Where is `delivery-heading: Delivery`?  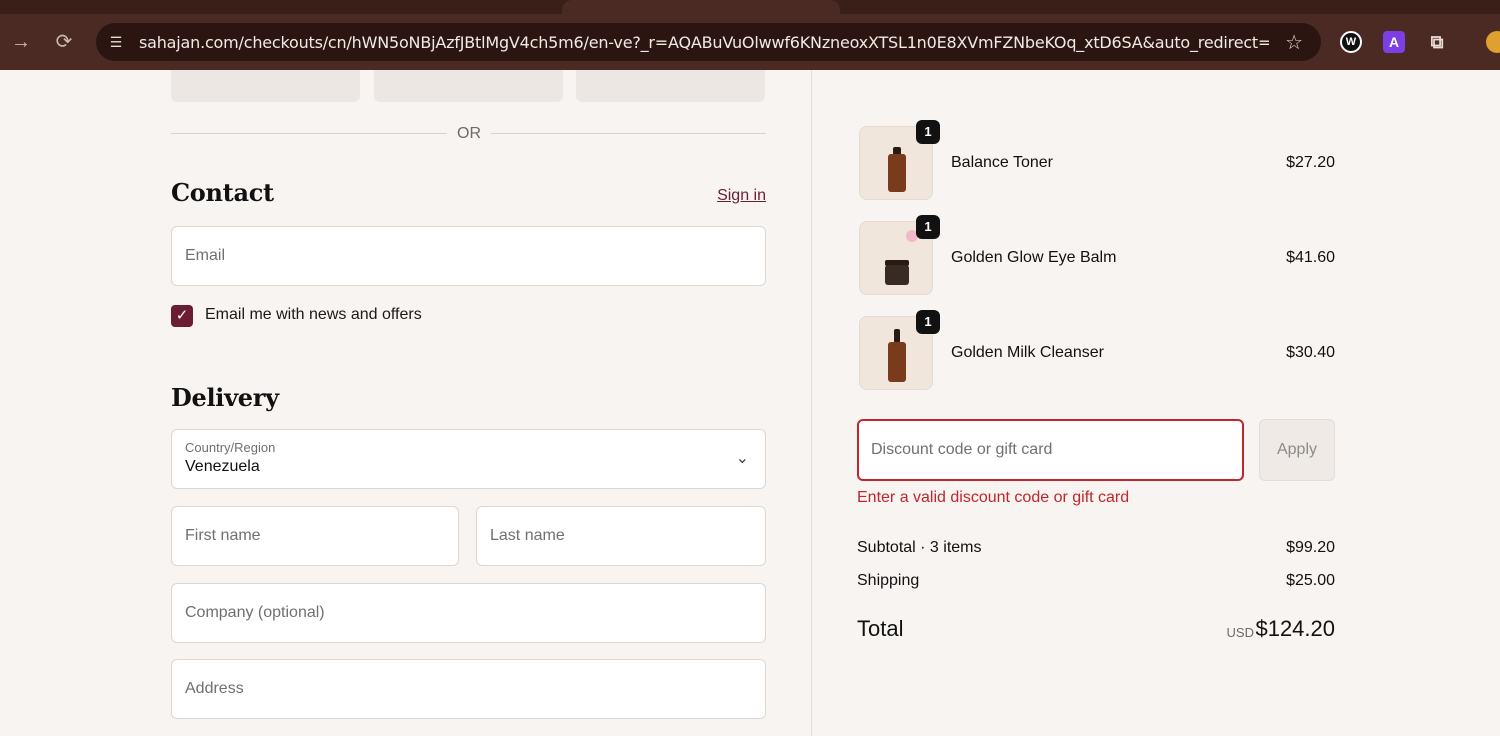
delivery-heading: Delivery is located at coordinates (225, 397).